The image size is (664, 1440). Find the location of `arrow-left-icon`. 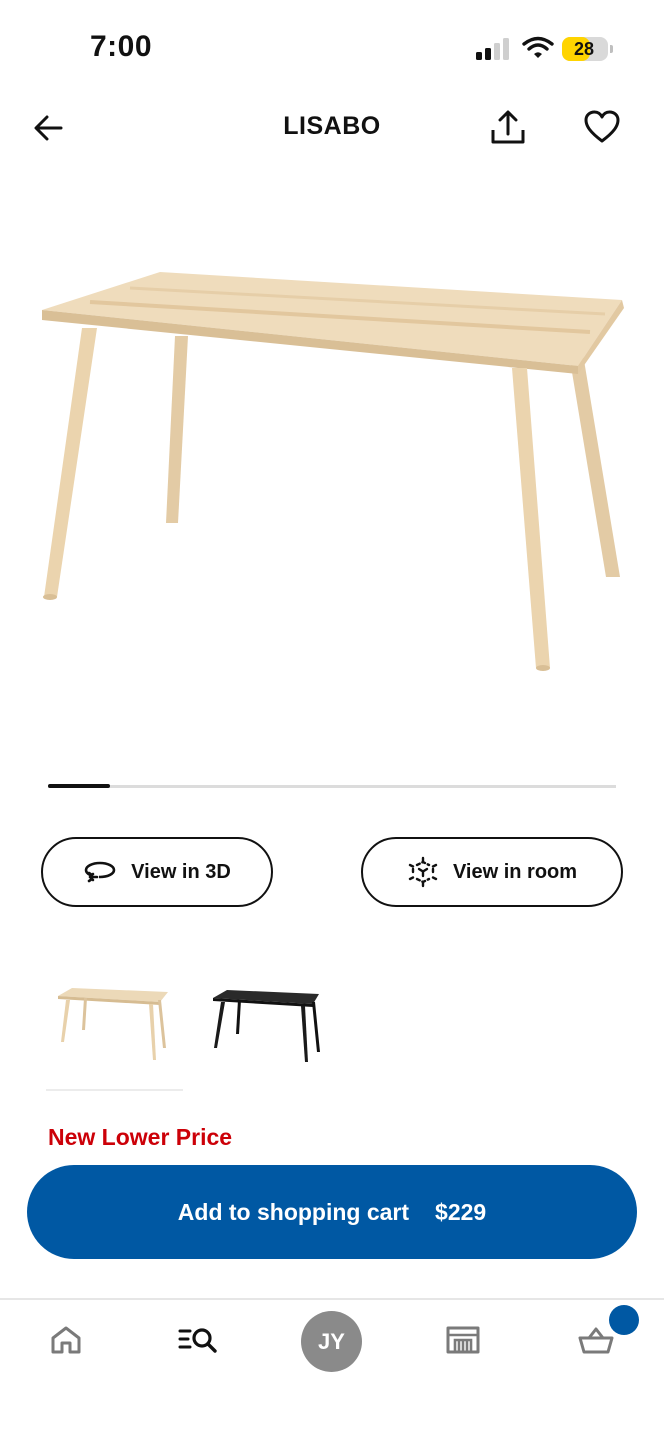

arrow-left-icon is located at coordinates (48, 128).